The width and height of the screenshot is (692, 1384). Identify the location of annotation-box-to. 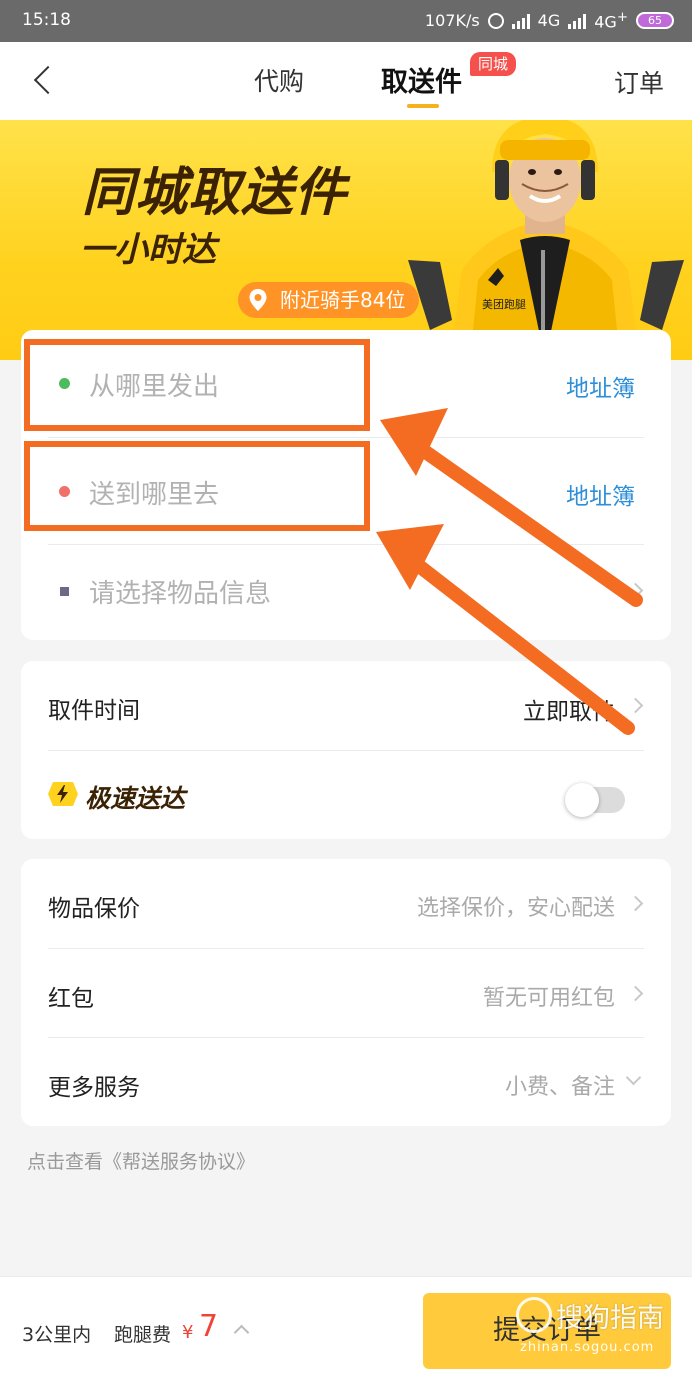
(197, 486).